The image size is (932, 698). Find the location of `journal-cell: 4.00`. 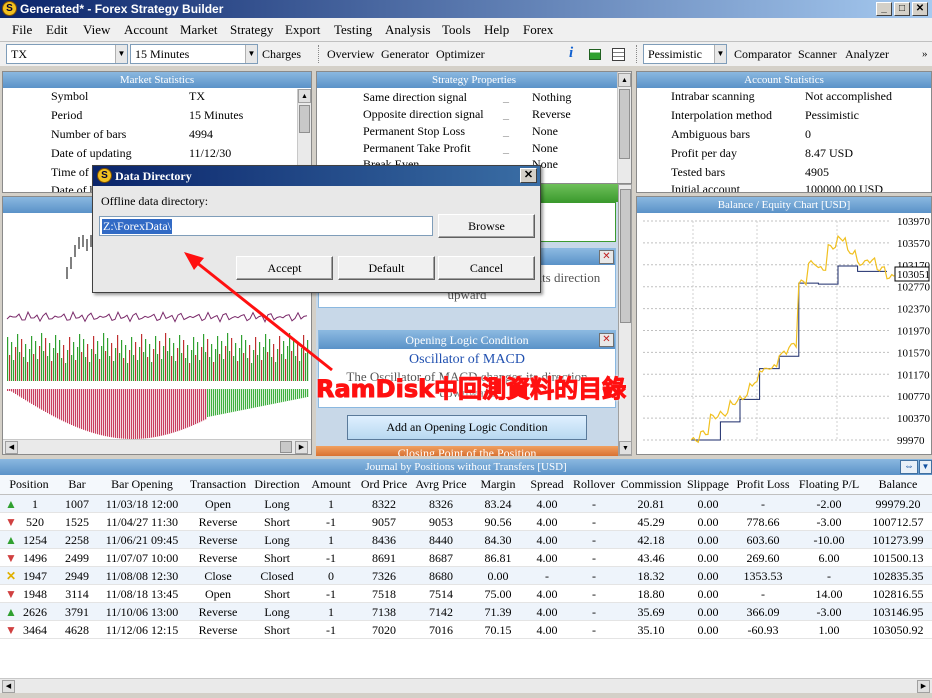

journal-cell: 4.00 is located at coordinates (547, 504).